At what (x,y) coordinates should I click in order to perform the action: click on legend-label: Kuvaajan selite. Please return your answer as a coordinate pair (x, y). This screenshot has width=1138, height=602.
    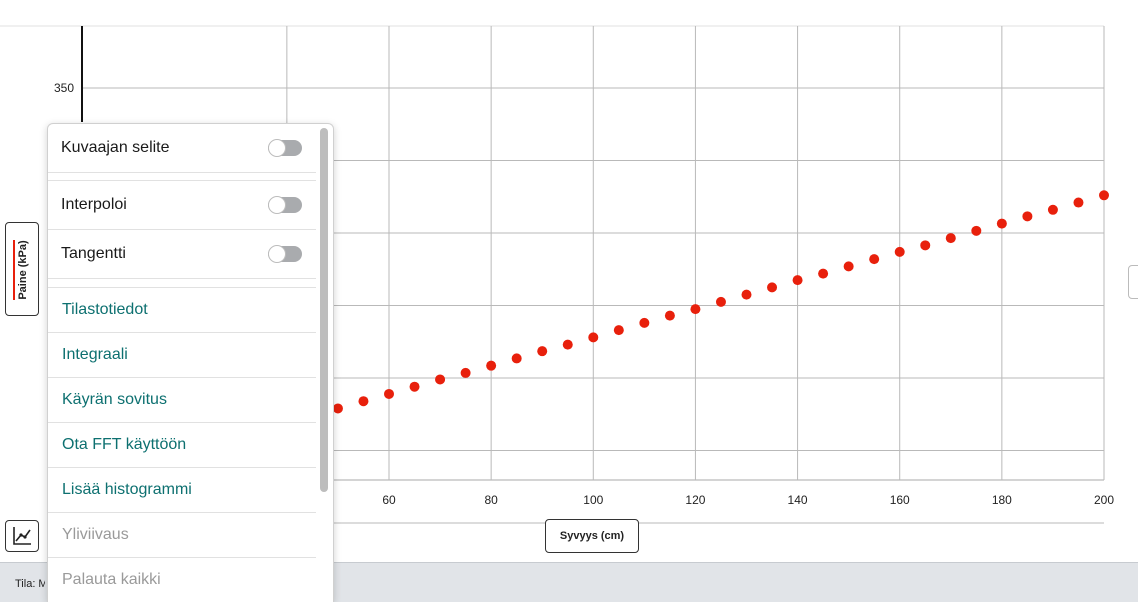
    Looking at the image, I should click on (115, 147).